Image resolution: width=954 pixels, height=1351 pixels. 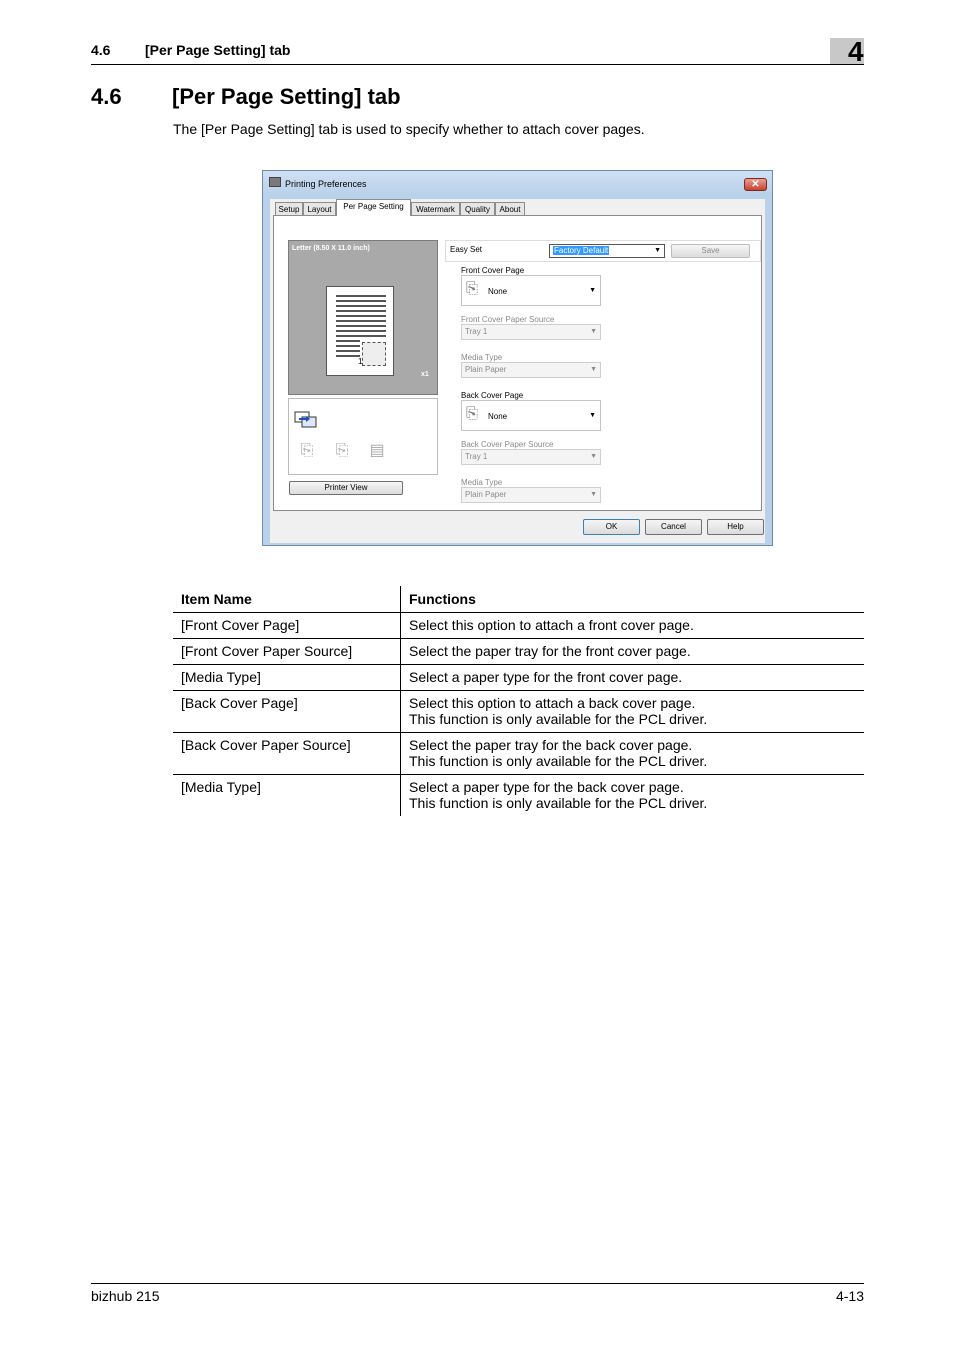 I want to click on item-name-cell: [Back Cover Paper Source], so click(x=287, y=753).